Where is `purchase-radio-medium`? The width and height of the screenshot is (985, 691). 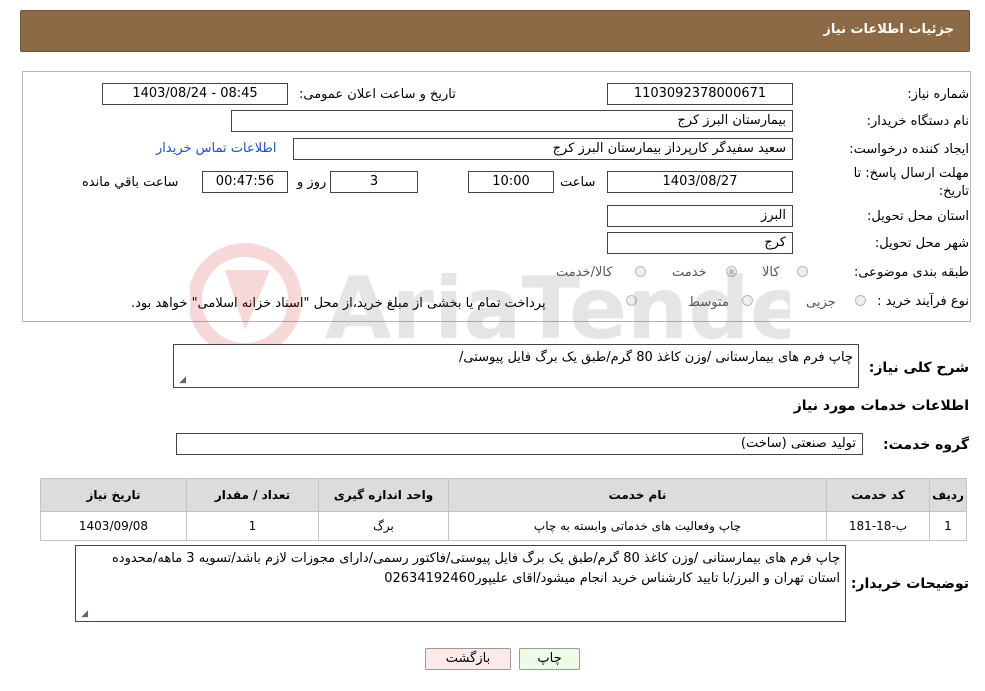 purchase-radio-medium is located at coordinates (747, 300).